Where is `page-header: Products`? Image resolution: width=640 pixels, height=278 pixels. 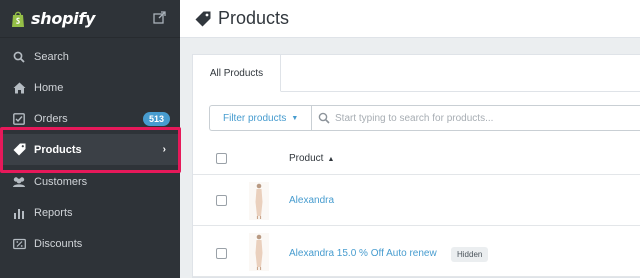
page-header: Products is located at coordinates (410, 19).